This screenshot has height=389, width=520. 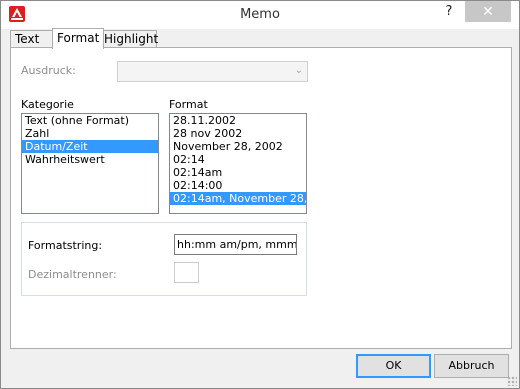 What do you see at coordinates (47, 104) in the screenshot?
I see `kategorie-label: Kategorie` at bounding box center [47, 104].